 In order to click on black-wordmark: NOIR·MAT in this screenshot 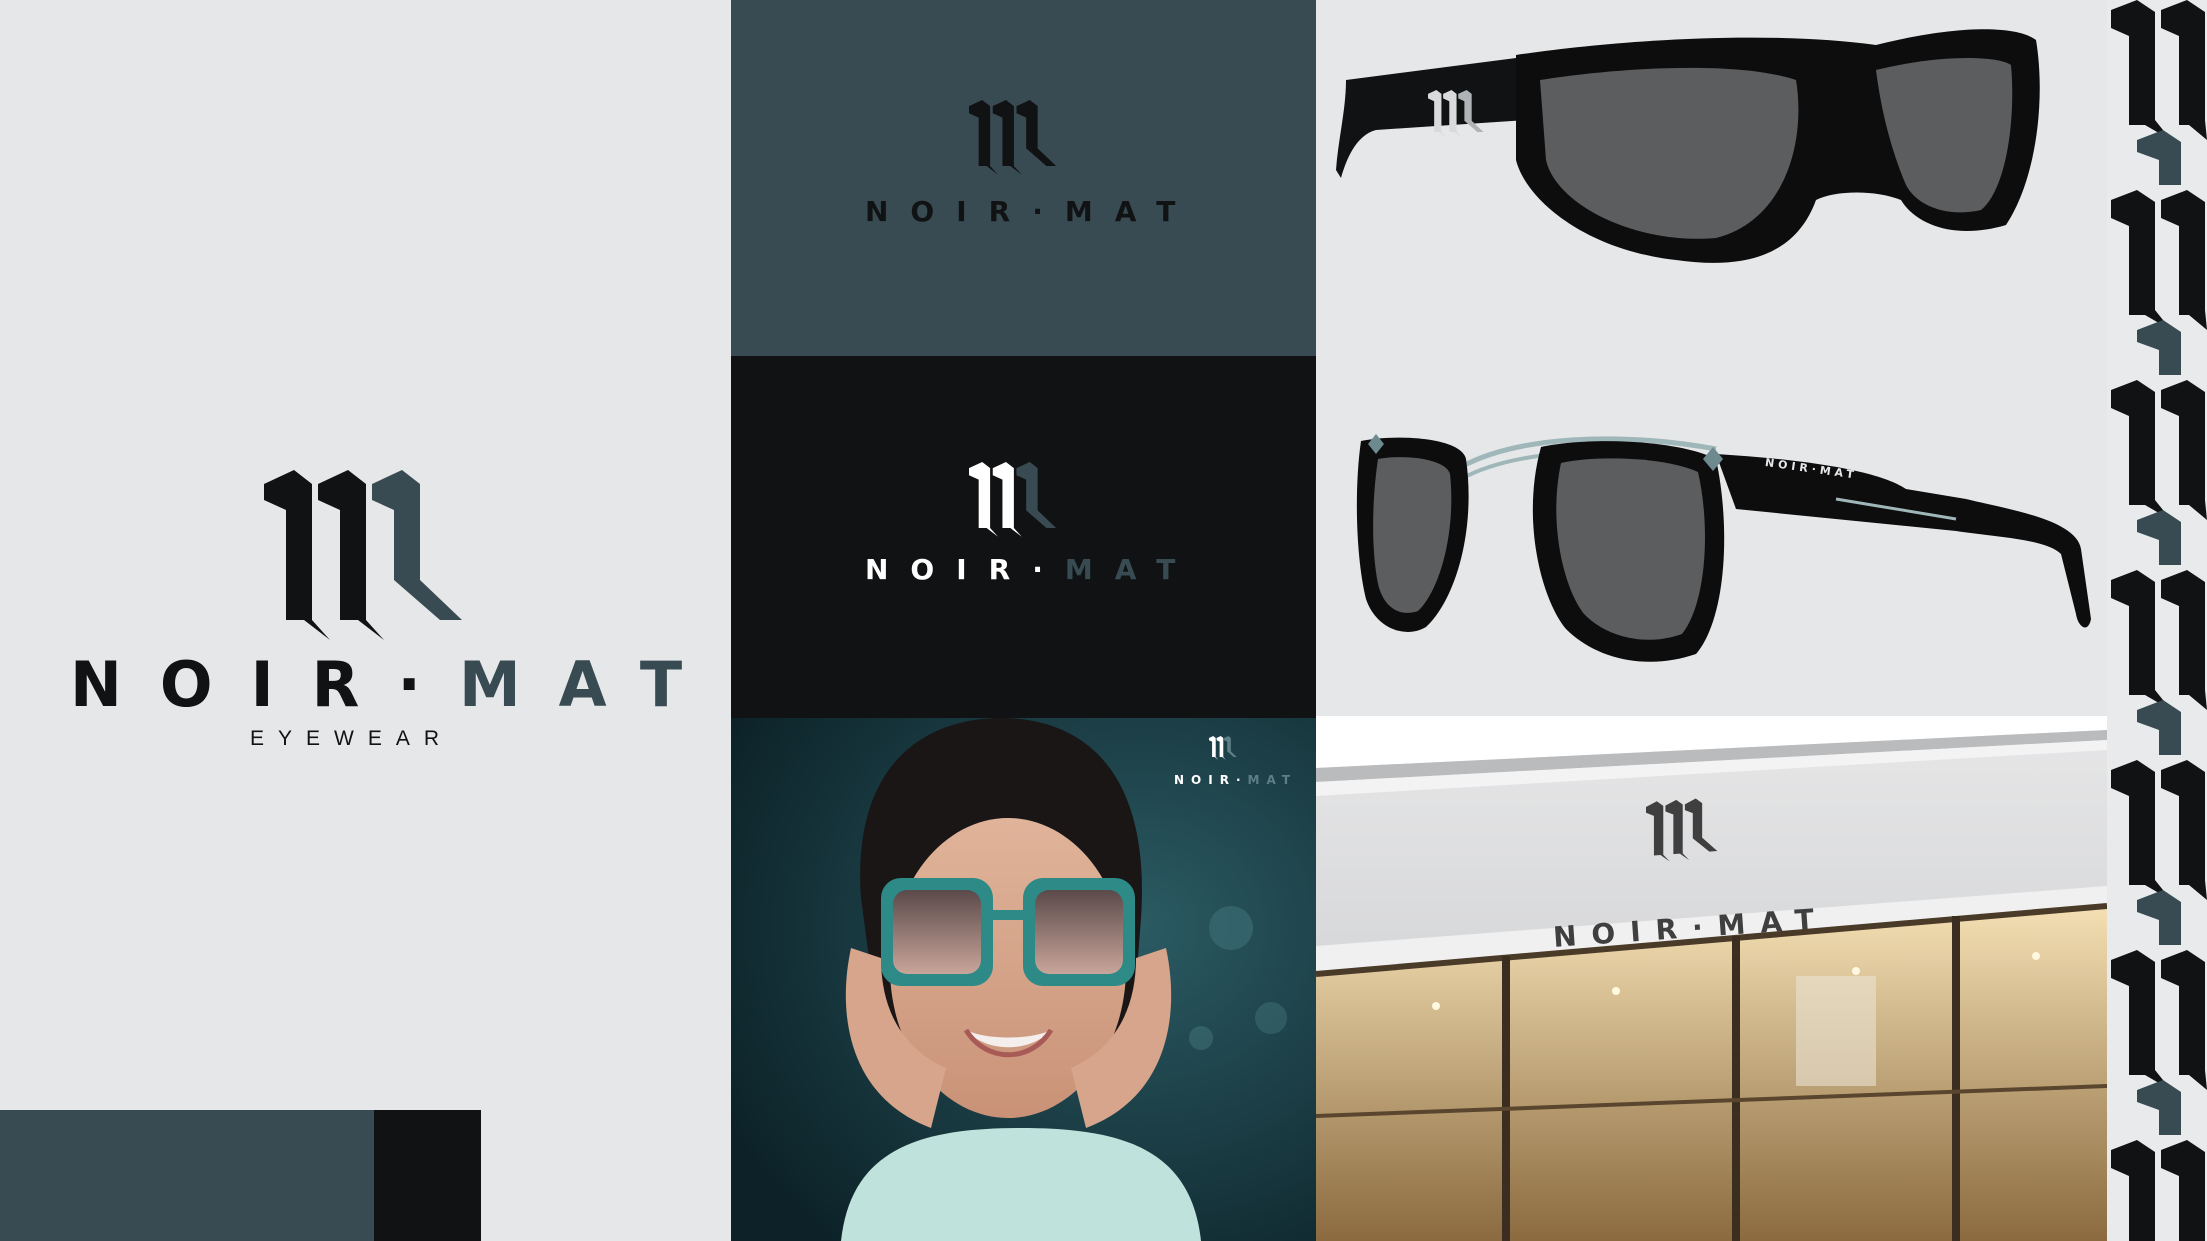, I will do `click(1031, 569)`.